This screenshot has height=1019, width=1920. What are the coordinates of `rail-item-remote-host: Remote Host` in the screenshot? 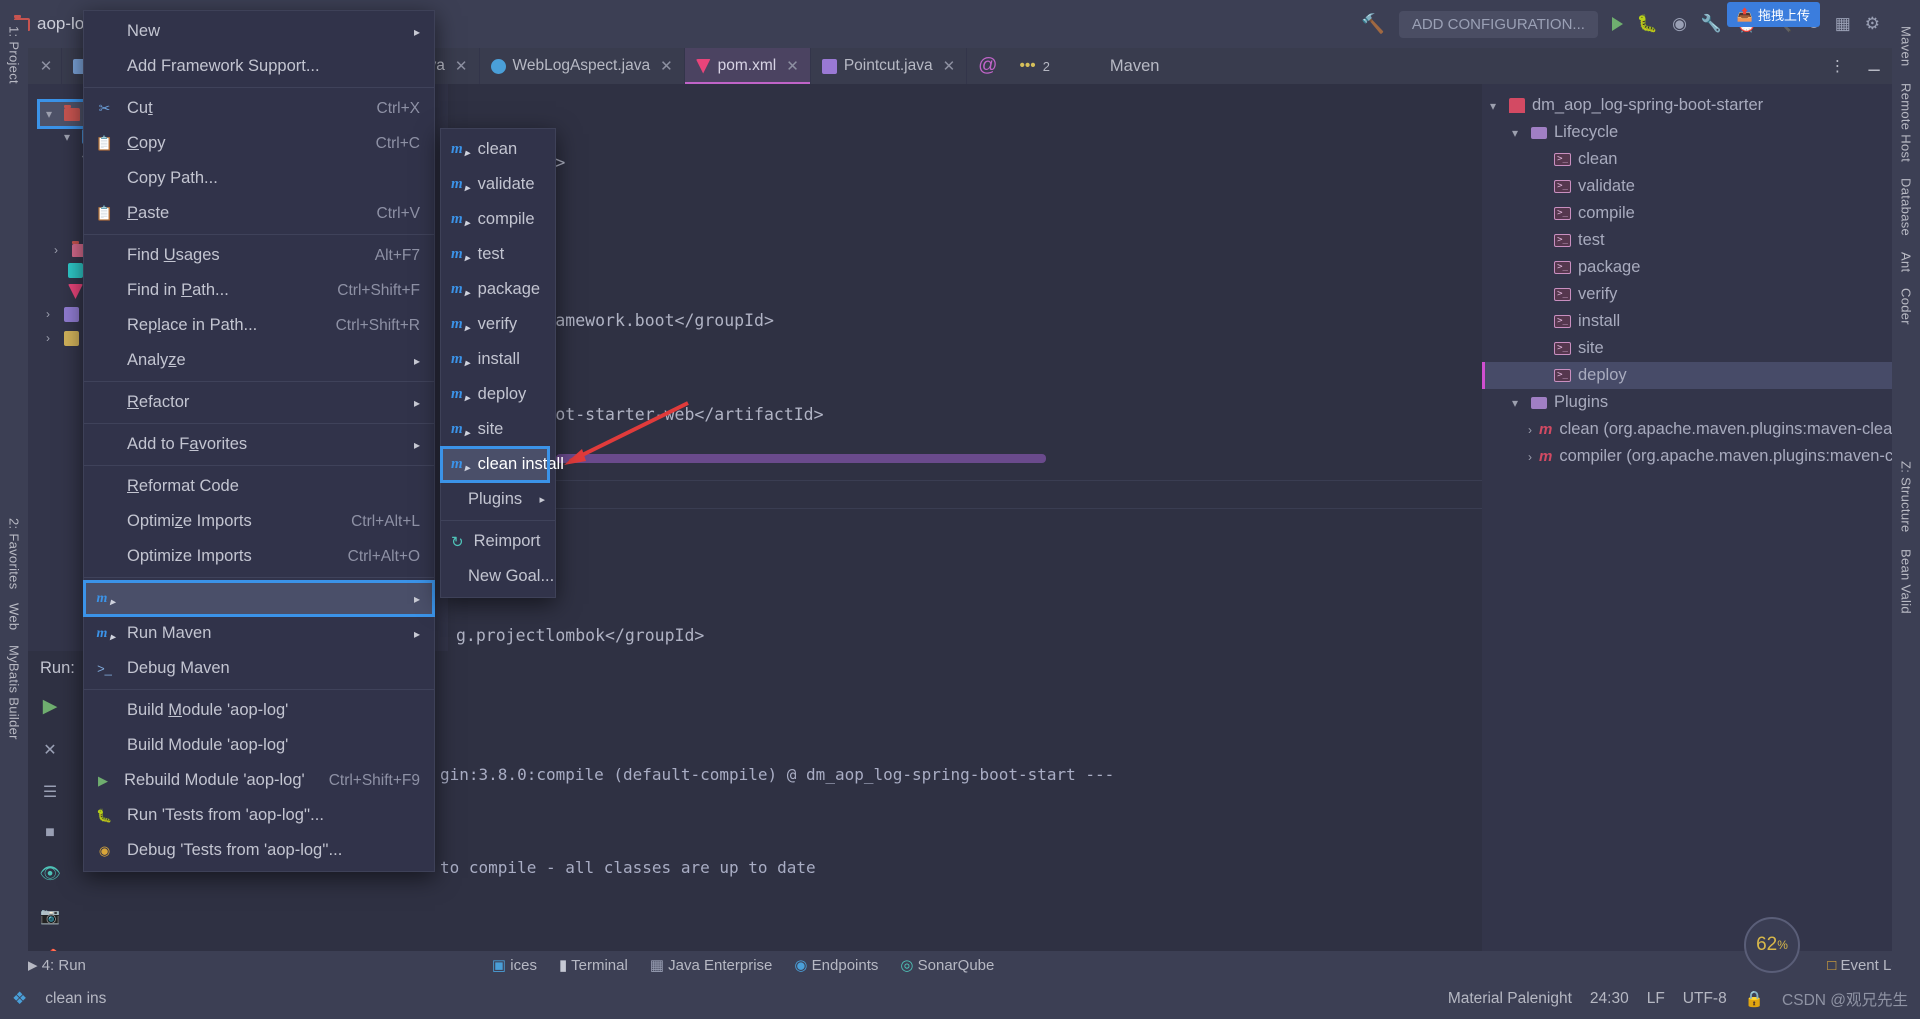 It's located at (1906, 122).